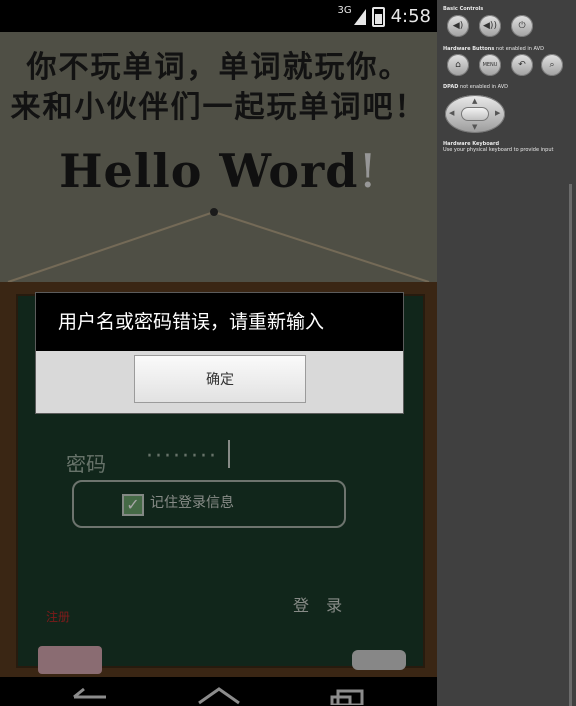 This screenshot has width=576, height=706. Describe the element at coordinates (191, 322) in the screenshot. I see `dialog-message: 用户名或密码错误，请重新输入` at that location.